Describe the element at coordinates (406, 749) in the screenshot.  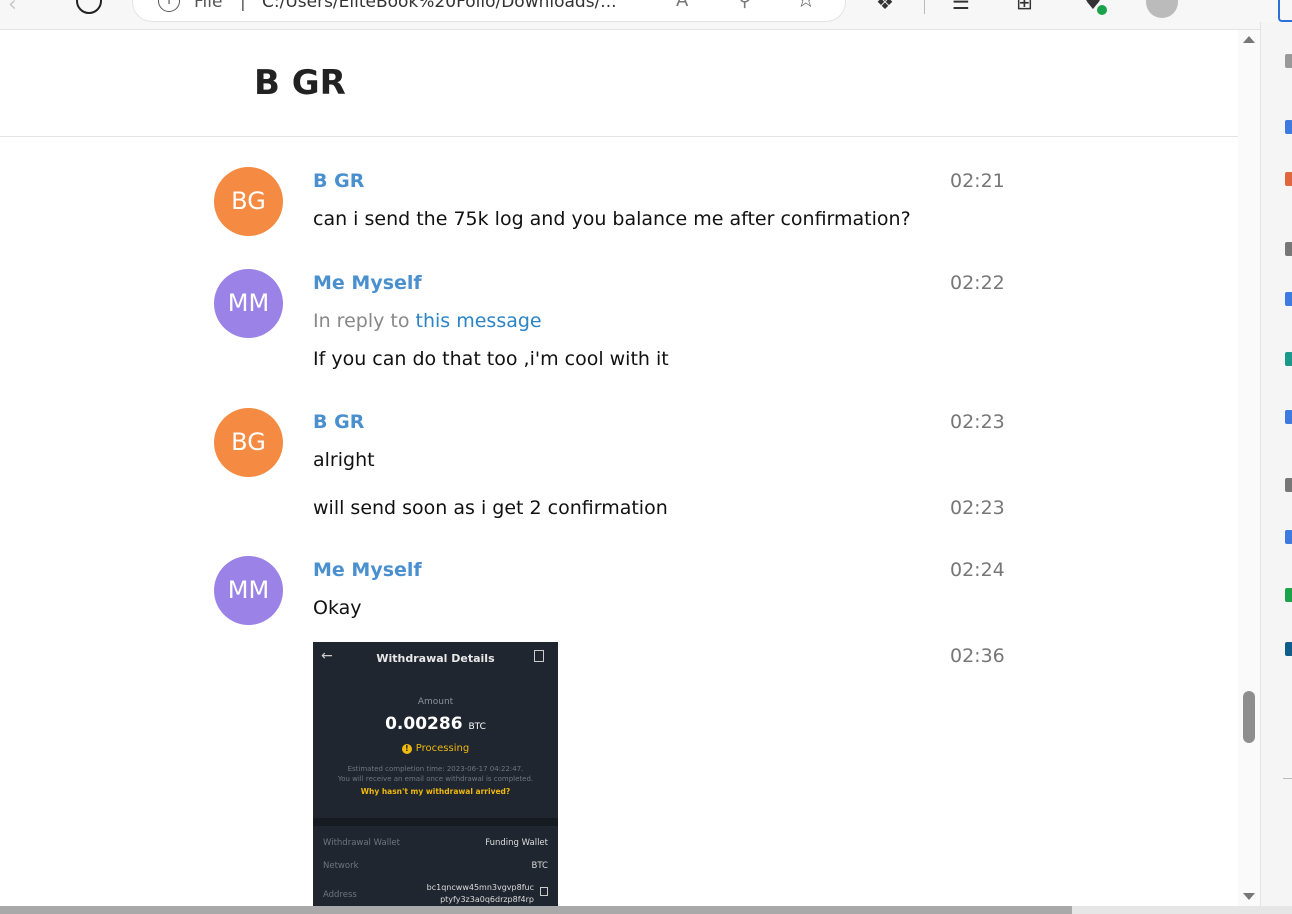
I see `alert-icon: !` at that location.